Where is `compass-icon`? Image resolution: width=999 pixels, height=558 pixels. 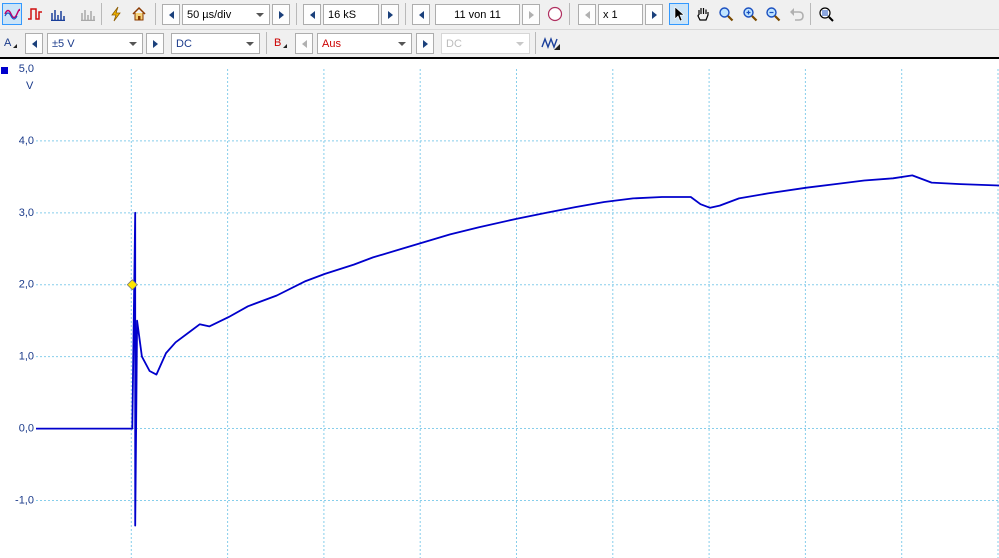
compass-icon is located at coordinates (555, 14).